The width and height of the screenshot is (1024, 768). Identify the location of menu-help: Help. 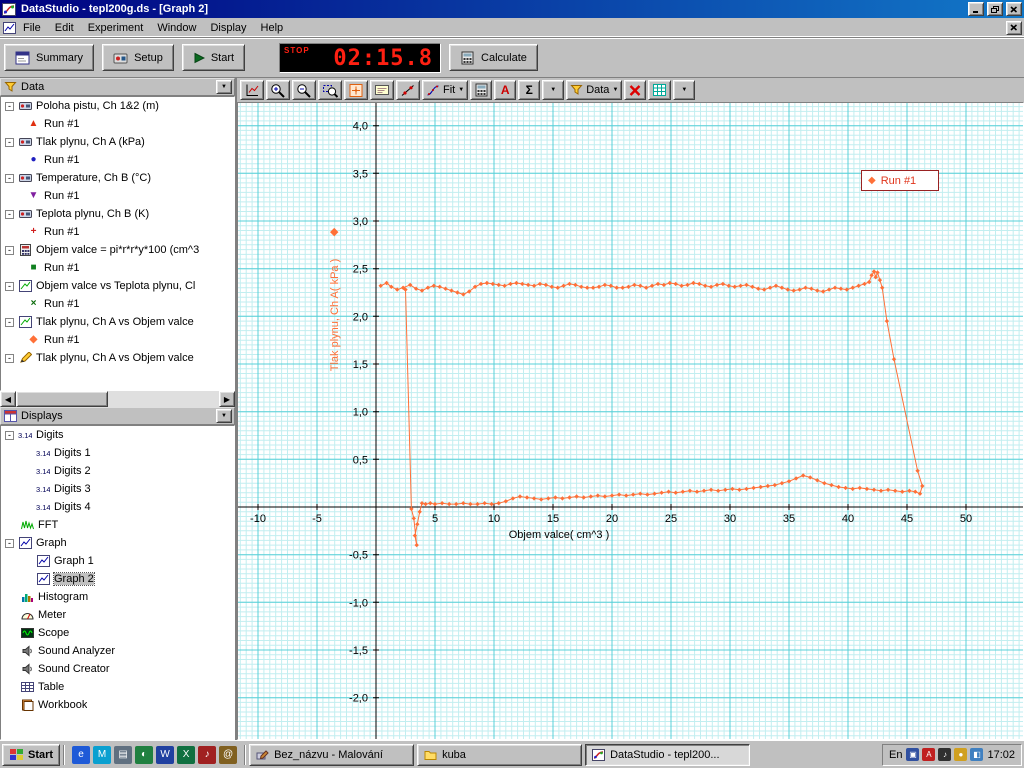
(272, 28).